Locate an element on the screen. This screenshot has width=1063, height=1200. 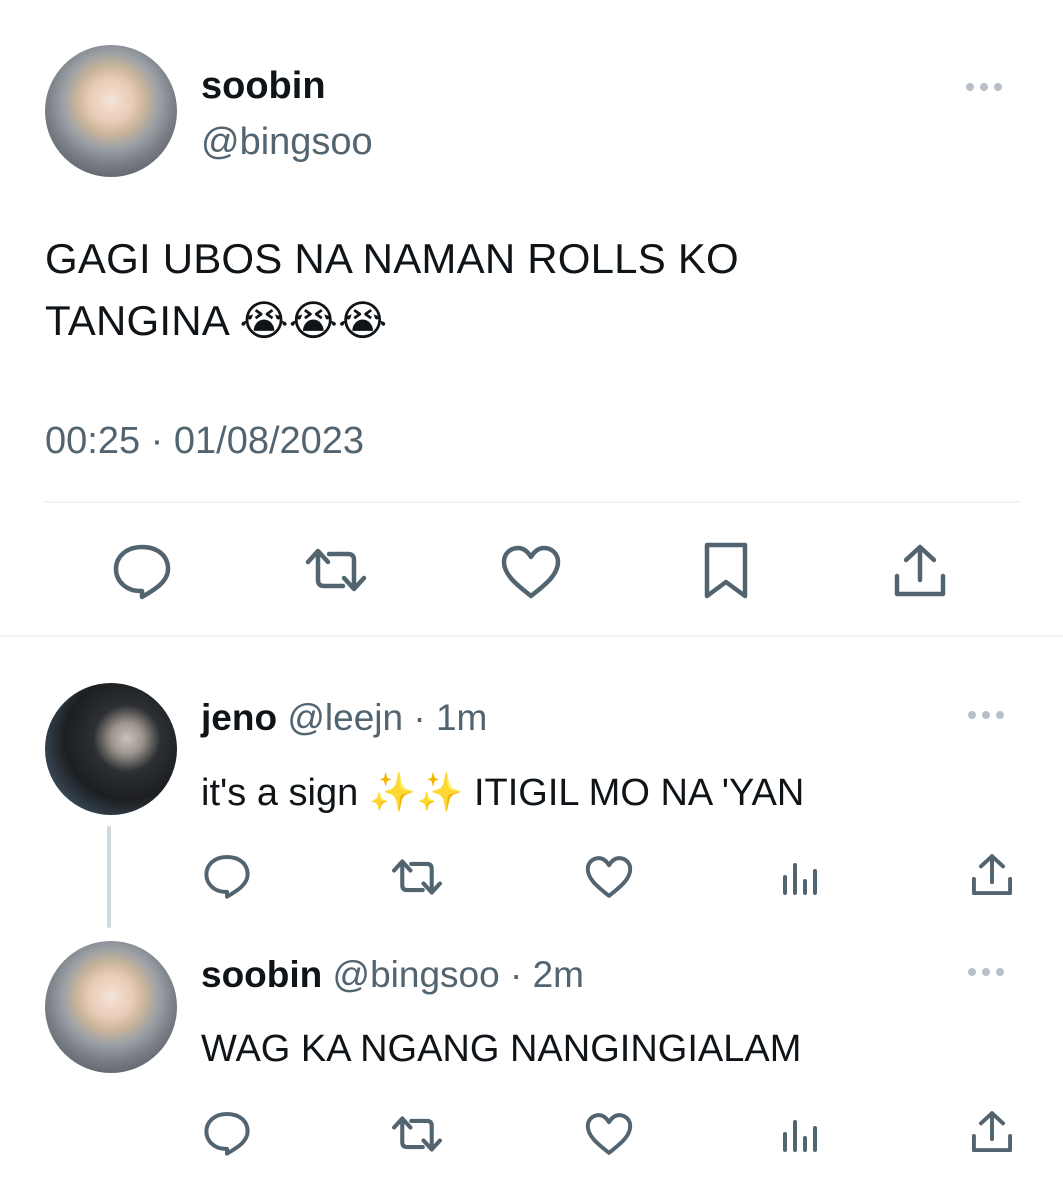
timestamp-divider is located at coordinates (532, 502).